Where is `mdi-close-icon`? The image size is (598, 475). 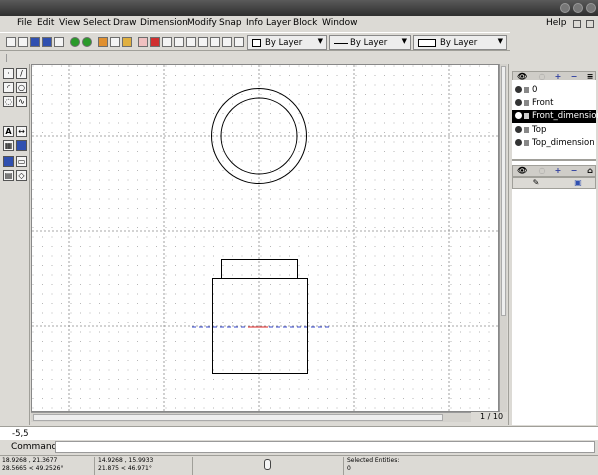
mdi-close-icon is located at coordinates (590, 24).